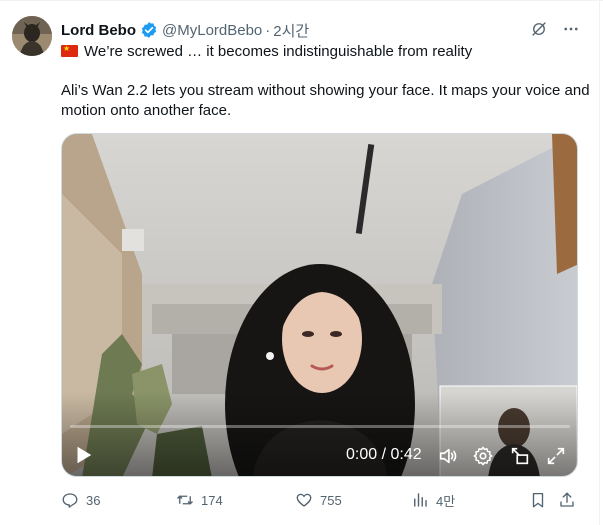  Describe the element at coordinates (69, 50) in the screenshot. I see `china-flag-icon` at that location.